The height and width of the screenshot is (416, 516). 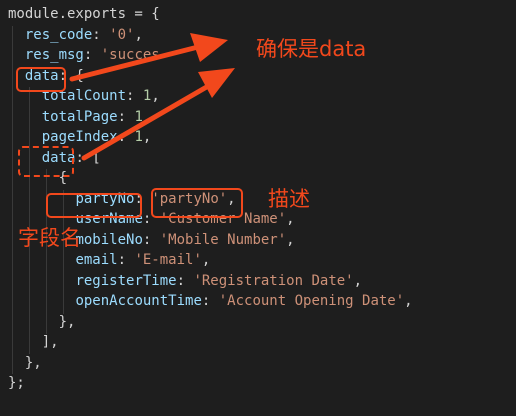 I want to click on code-text: module.exports = {, so click(x=84, y=14).